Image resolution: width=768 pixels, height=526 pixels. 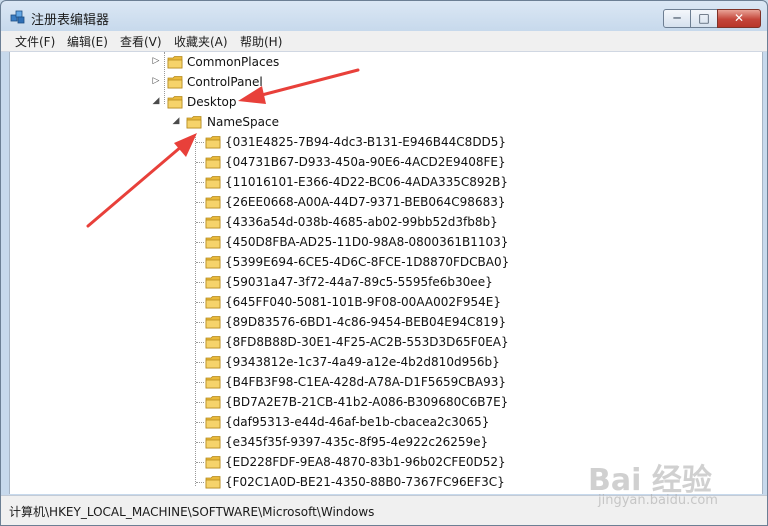 I want to click on tree-node-label: {daf95313-e44d-46af-be1b-cbacea2c3065}, so click(x=357, y=422).